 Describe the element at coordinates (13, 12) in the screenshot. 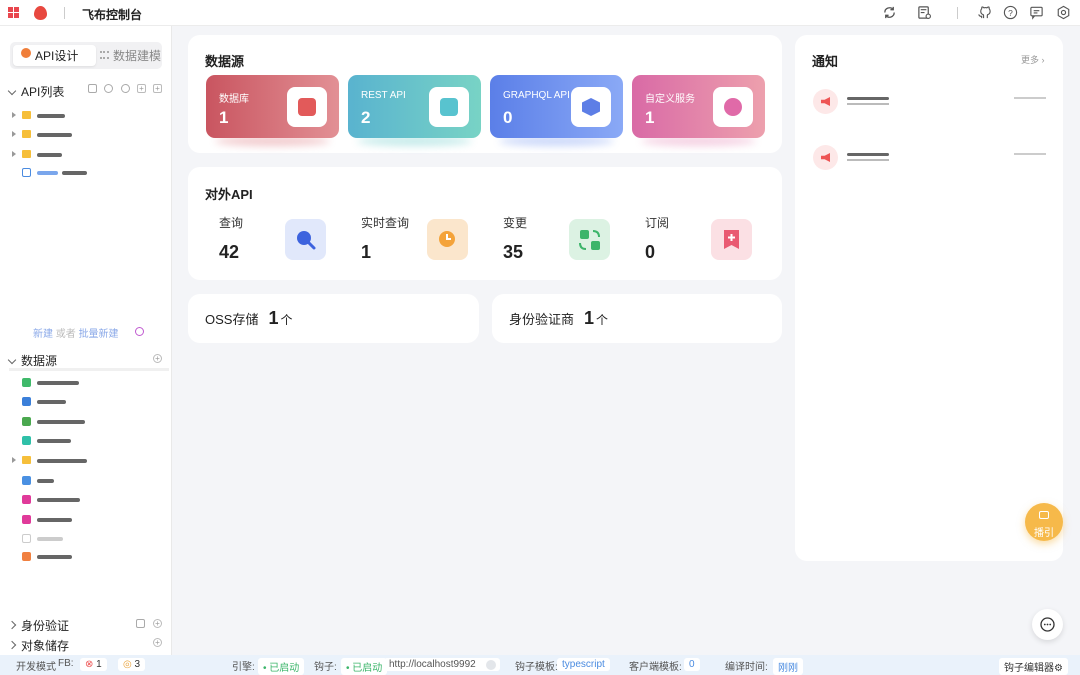

I see `apps-grid-icon` at that location.